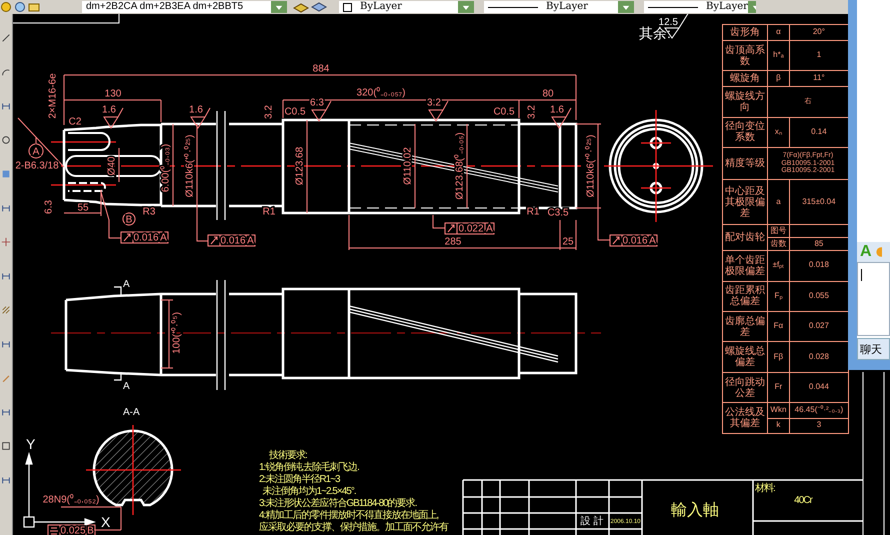  Describe the element at coordinates (548, 94) in the screenshot. I see `dimension-label: 80` at that location.